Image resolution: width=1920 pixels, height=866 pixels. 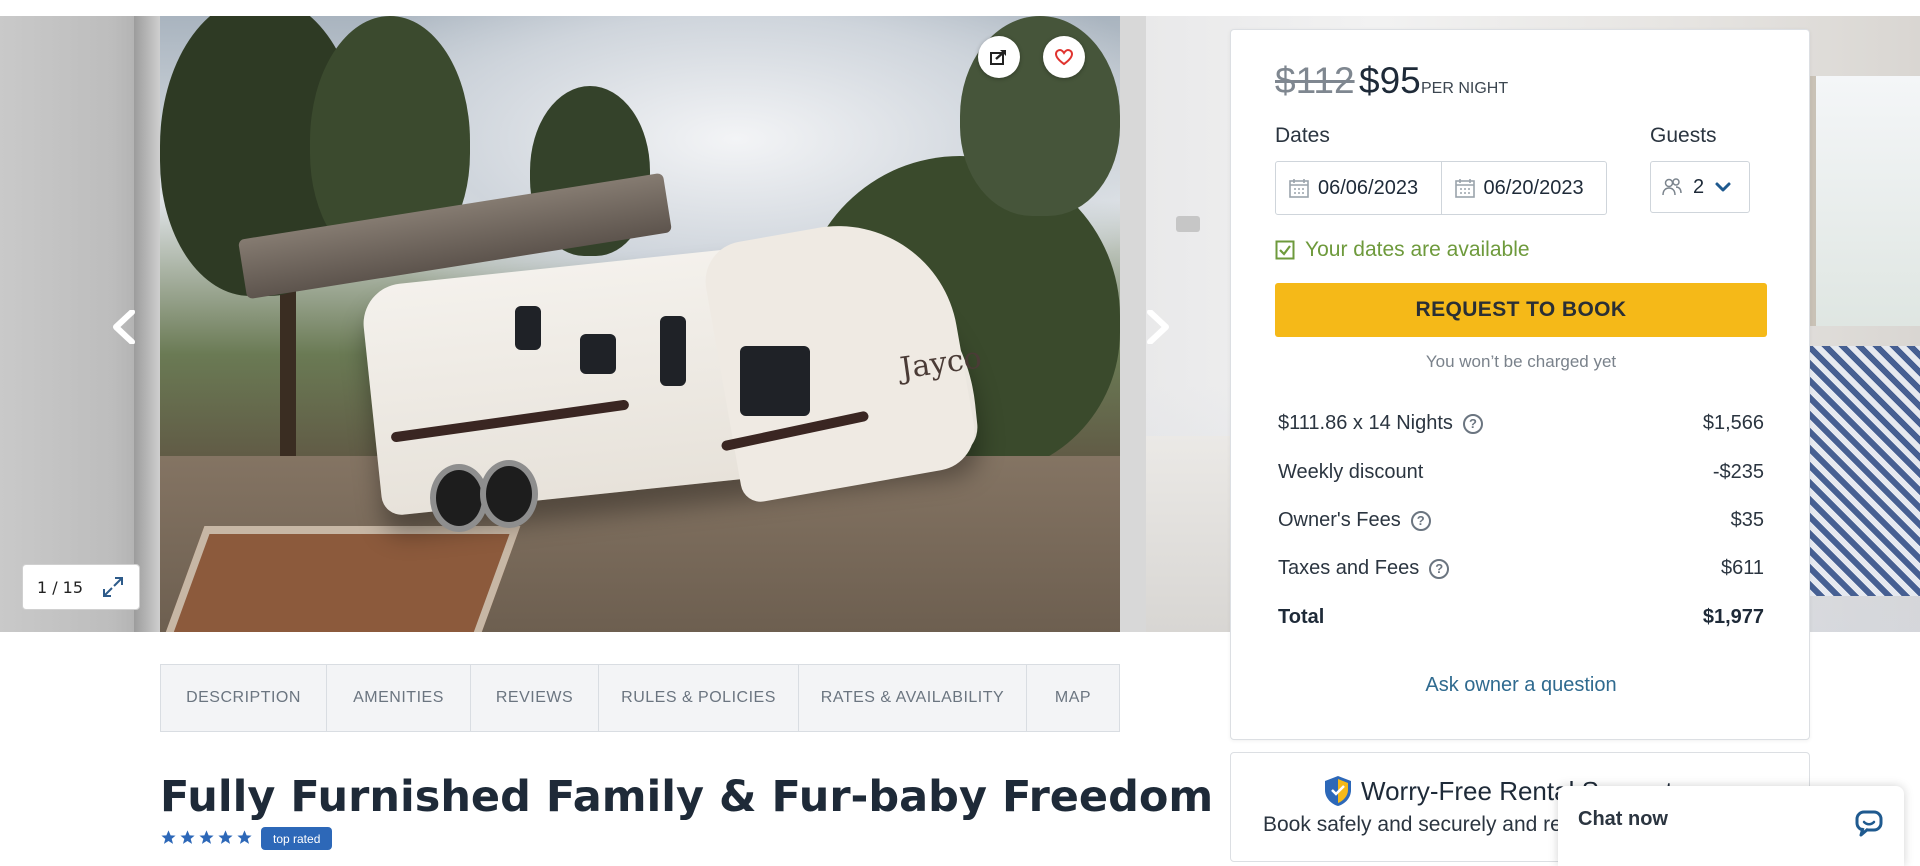 I want to click on charge-note: You won’t be charged yet, so click(x=1521, y=361).